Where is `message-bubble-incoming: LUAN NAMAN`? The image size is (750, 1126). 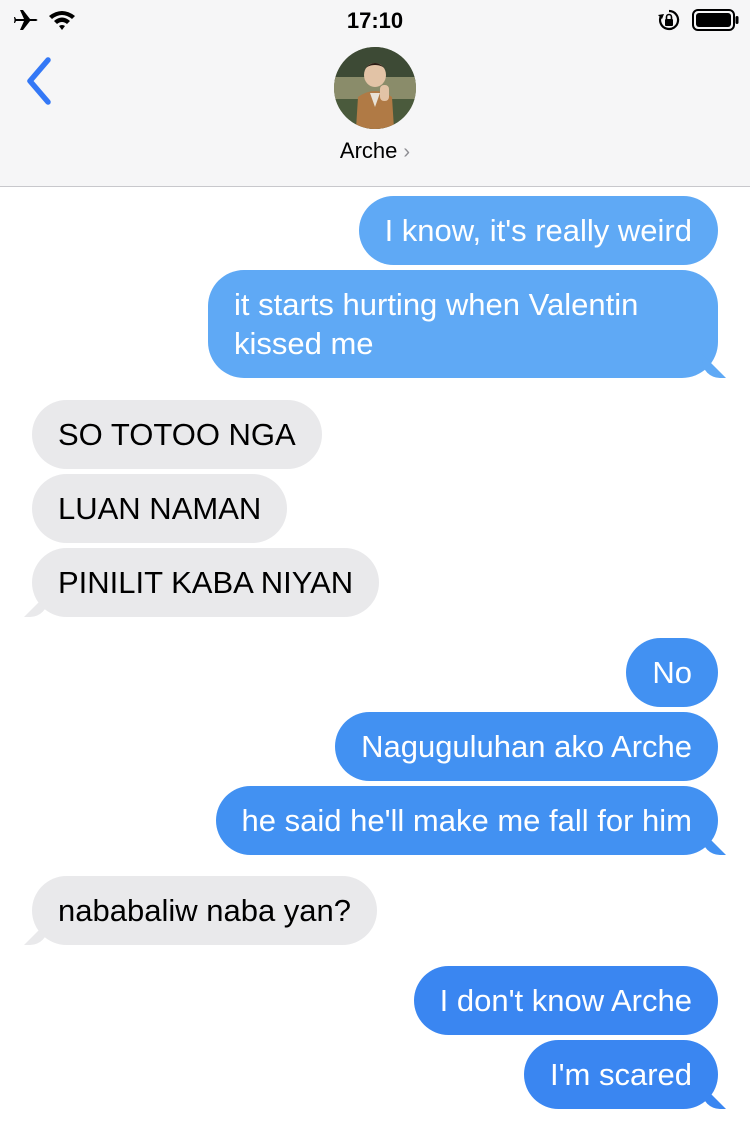 message-bubble-incoming: LUAN NAMAN is located at coordinates (160, 508).